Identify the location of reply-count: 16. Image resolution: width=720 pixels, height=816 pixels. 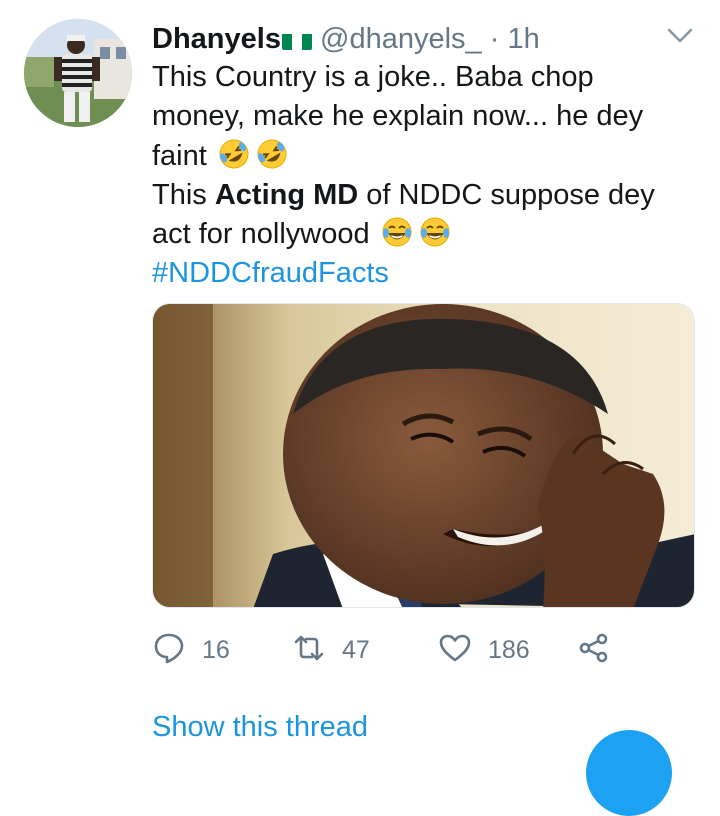
(216, 649).